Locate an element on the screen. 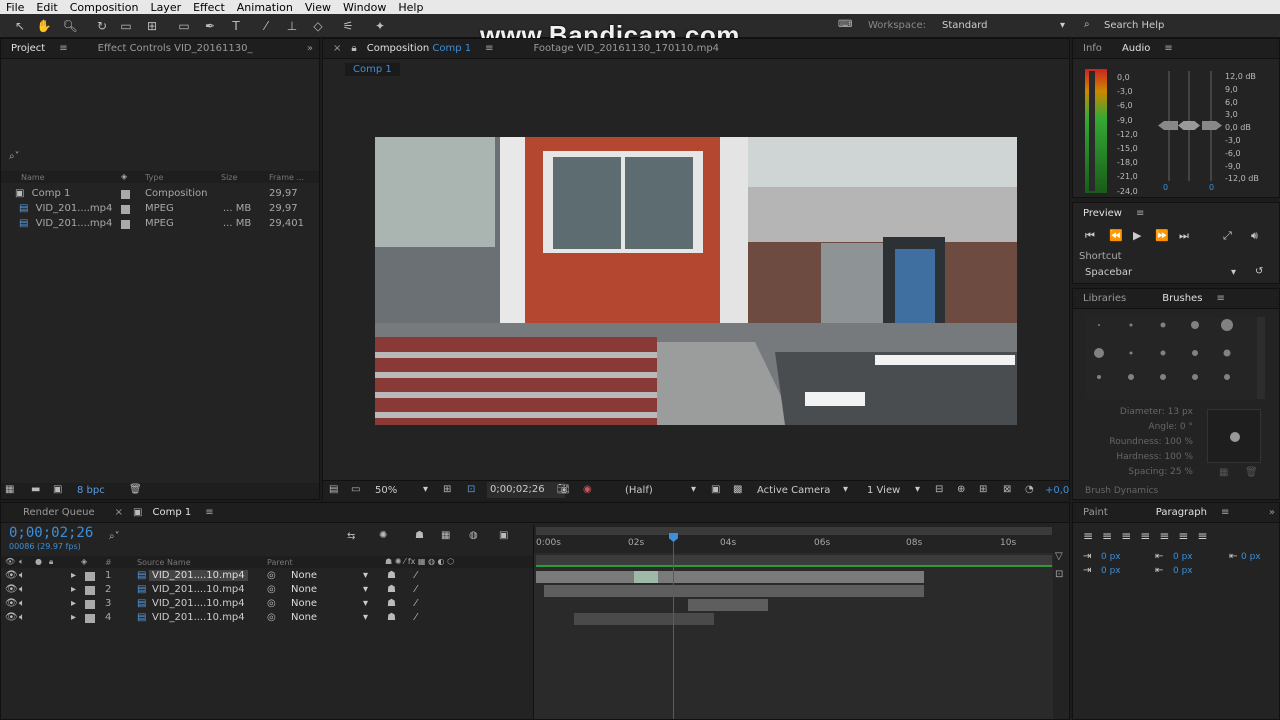 The height and width of the screenshot is (720, 1280). clone-stamp-tool-icon: ⊥ is located at coordinates (292, 26).